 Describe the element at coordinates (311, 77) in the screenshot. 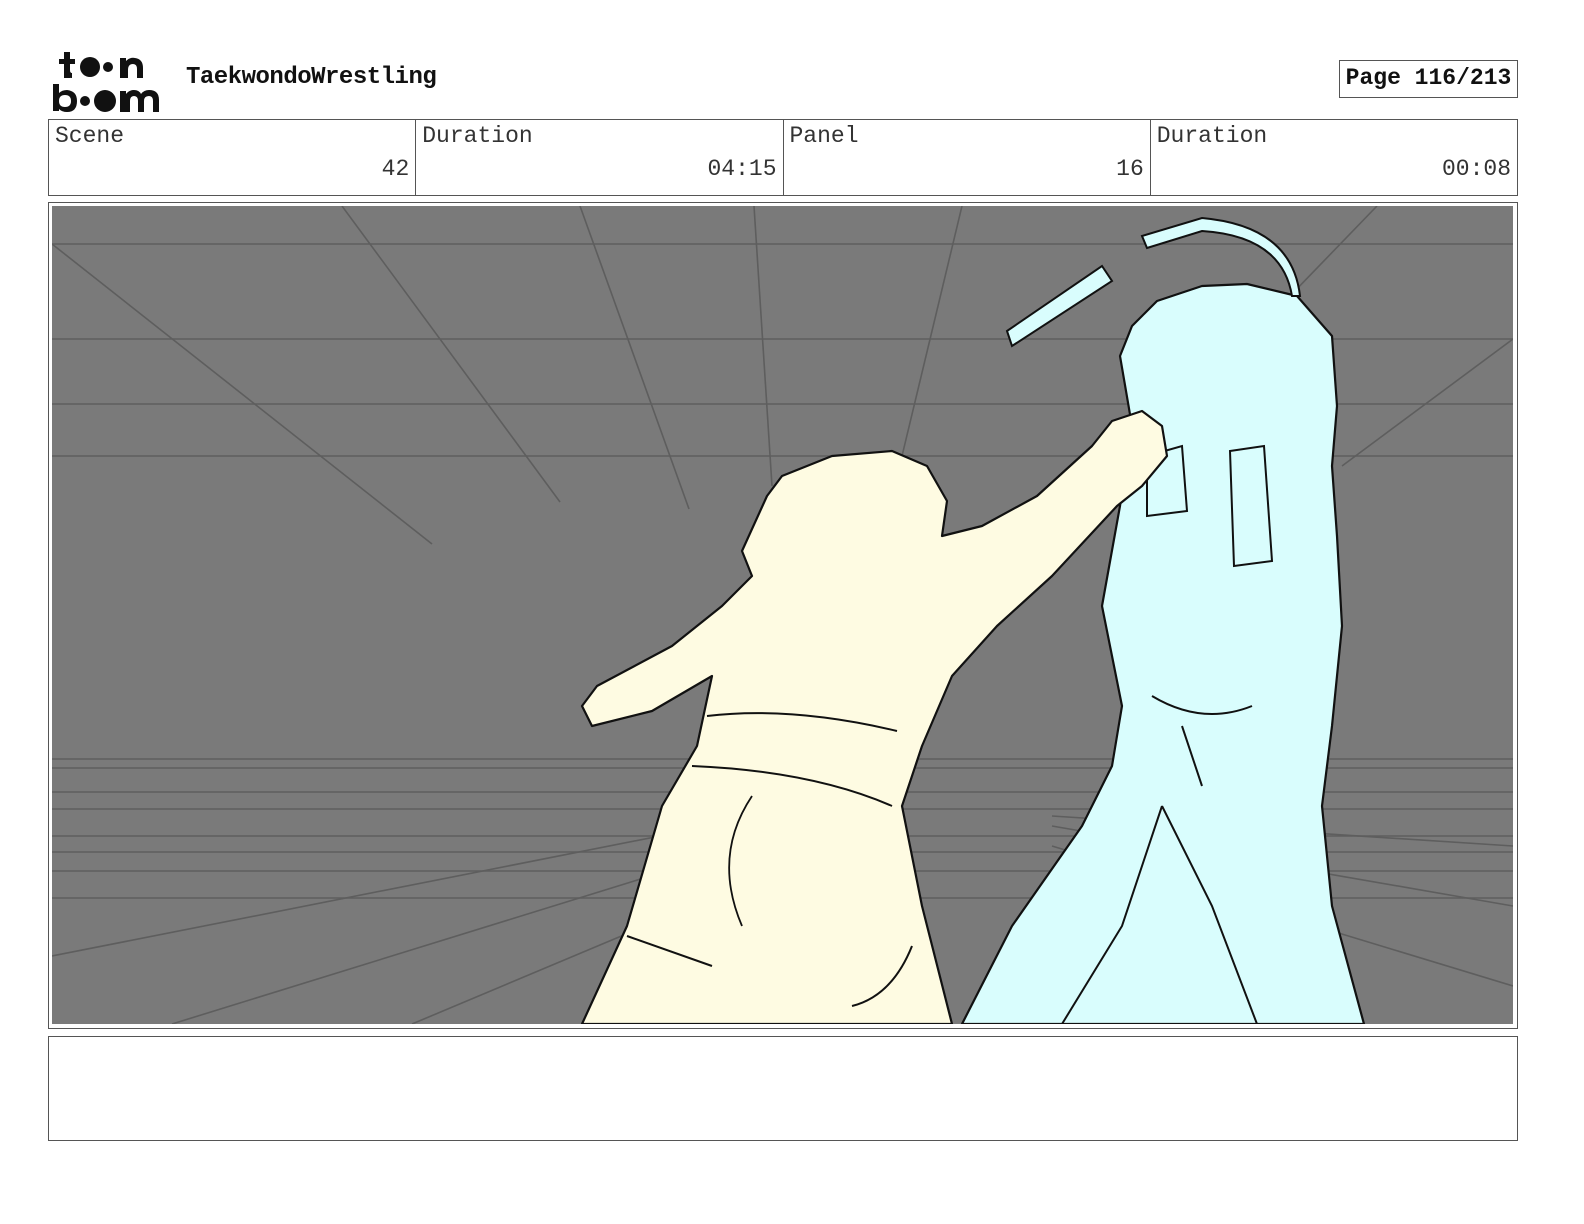

I see `project-title: TaekwondoWrestling` at that location.